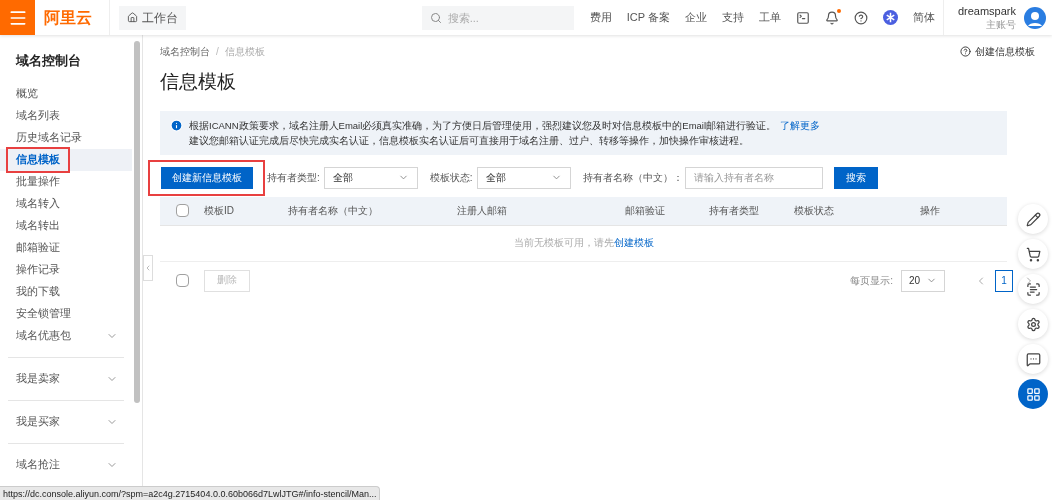 This screenshot has height=500, width=1052. I want to click on create-template-button: 创建新信息模板, so click(207, 177).